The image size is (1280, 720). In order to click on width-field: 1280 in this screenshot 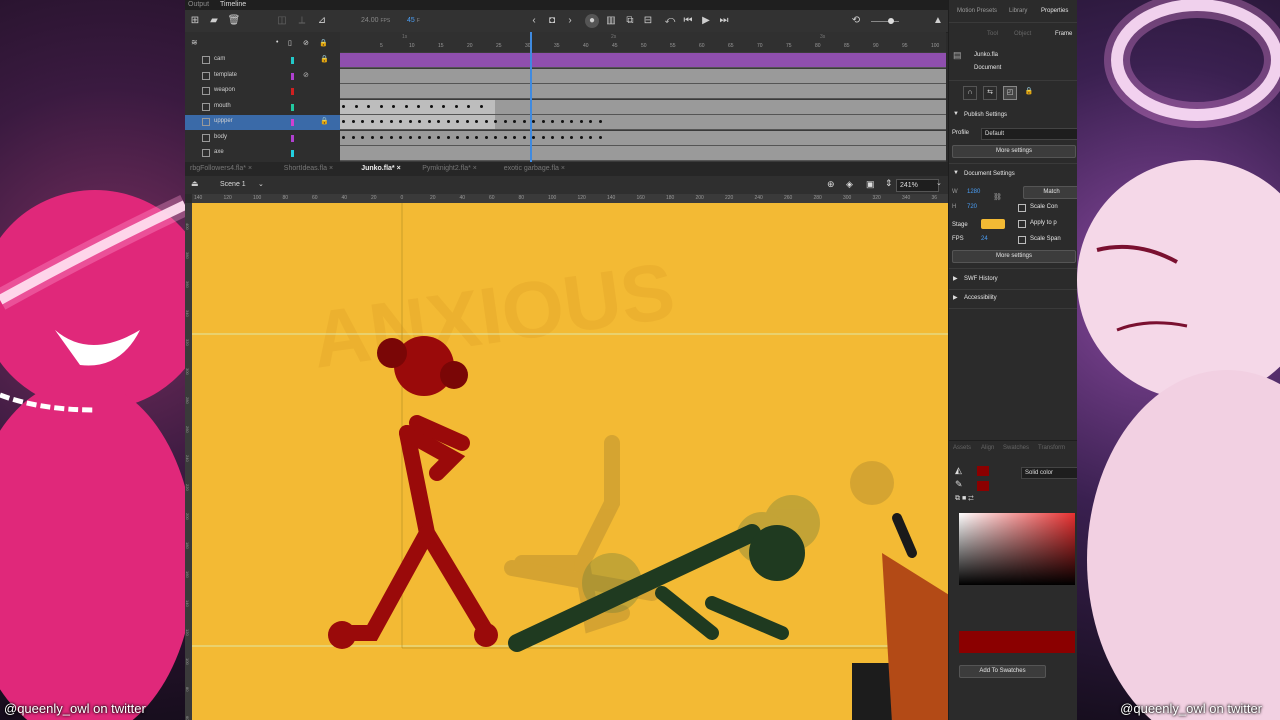, I will do `click(973, 192)`.